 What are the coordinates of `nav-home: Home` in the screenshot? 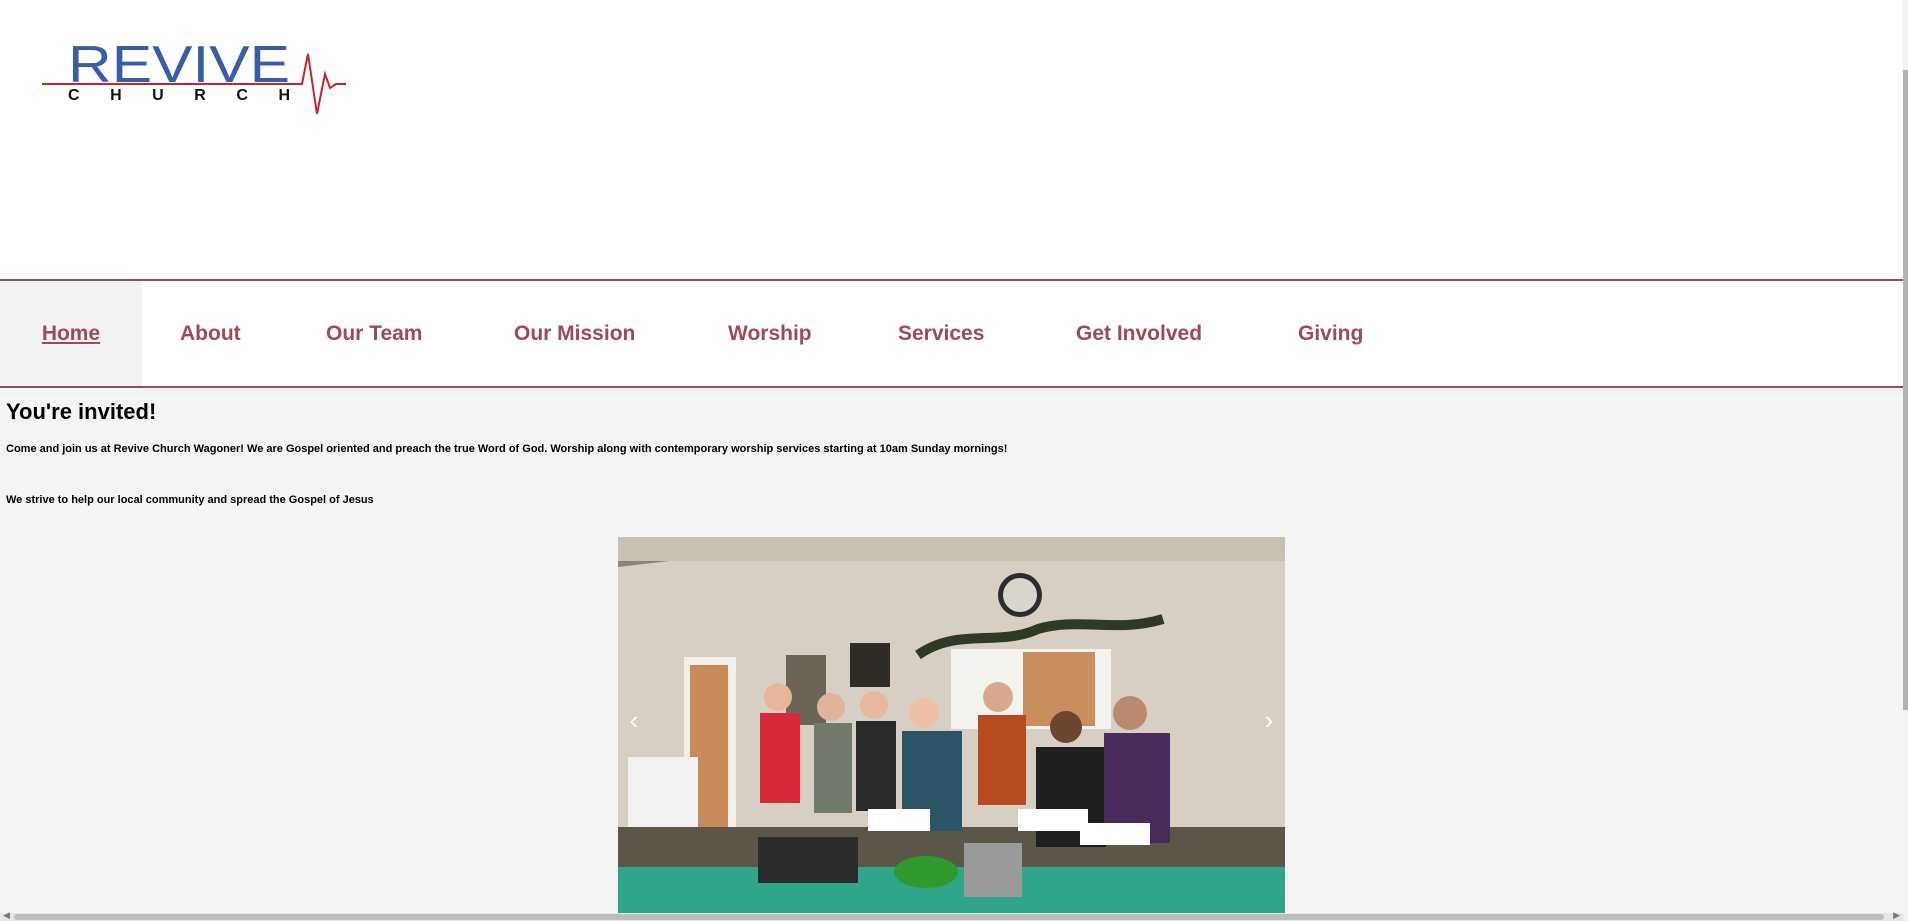 It's located at (71, 333).